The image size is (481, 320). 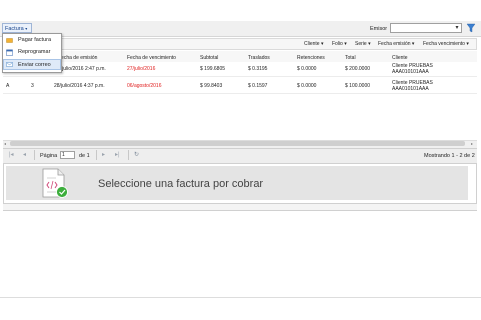 I want to click on row-cell-emision: 28/julio/2016 4:37 p.m., so click(x=79, y=86).